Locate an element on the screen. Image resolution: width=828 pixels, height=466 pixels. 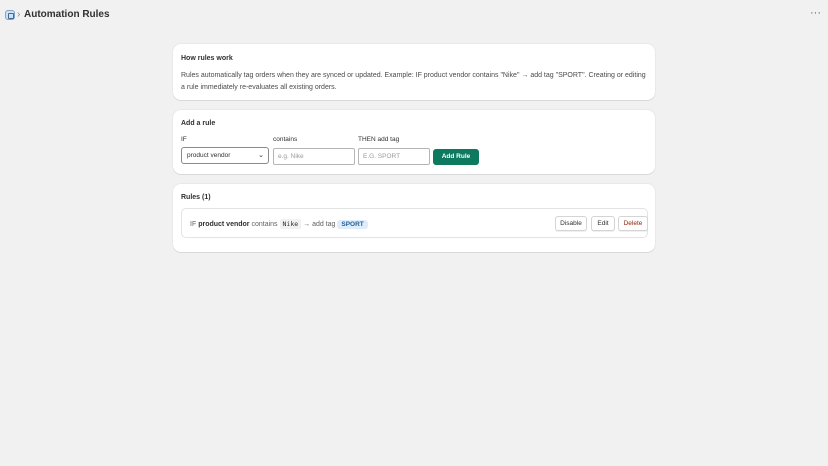
chevron-right-icon: › is located at coordinates (19, 14).